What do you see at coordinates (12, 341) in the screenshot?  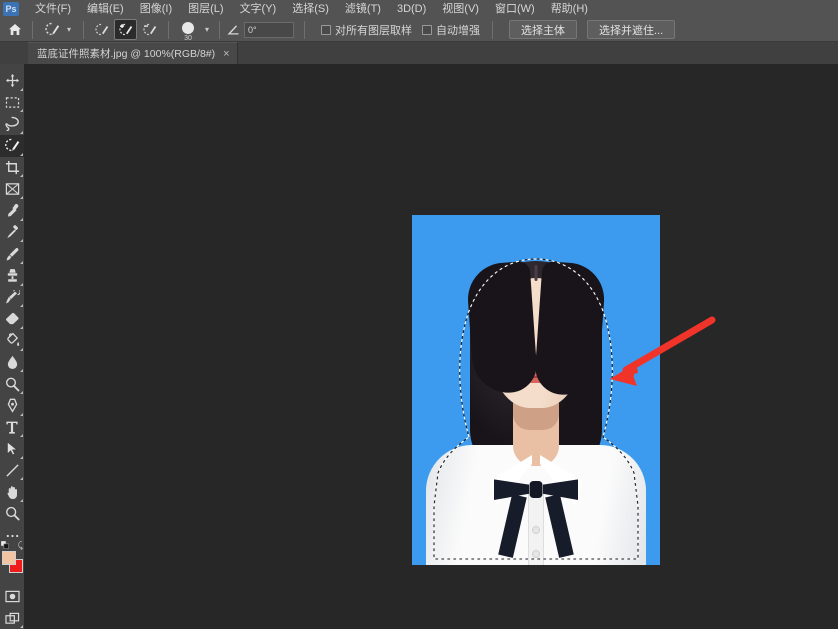 I see `paint-bucket-tool` at bounding box center [12, 341].